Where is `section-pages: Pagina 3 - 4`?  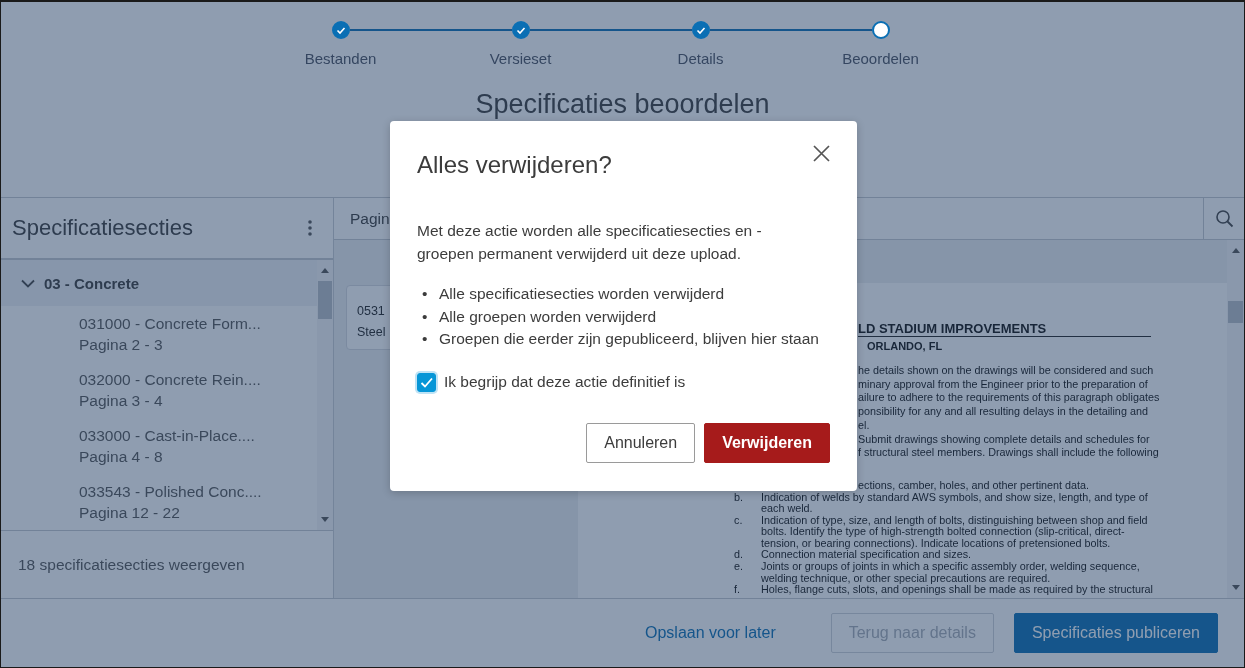 section-pages: Pagina 3 - 4 is located at coordinates (121, 401).